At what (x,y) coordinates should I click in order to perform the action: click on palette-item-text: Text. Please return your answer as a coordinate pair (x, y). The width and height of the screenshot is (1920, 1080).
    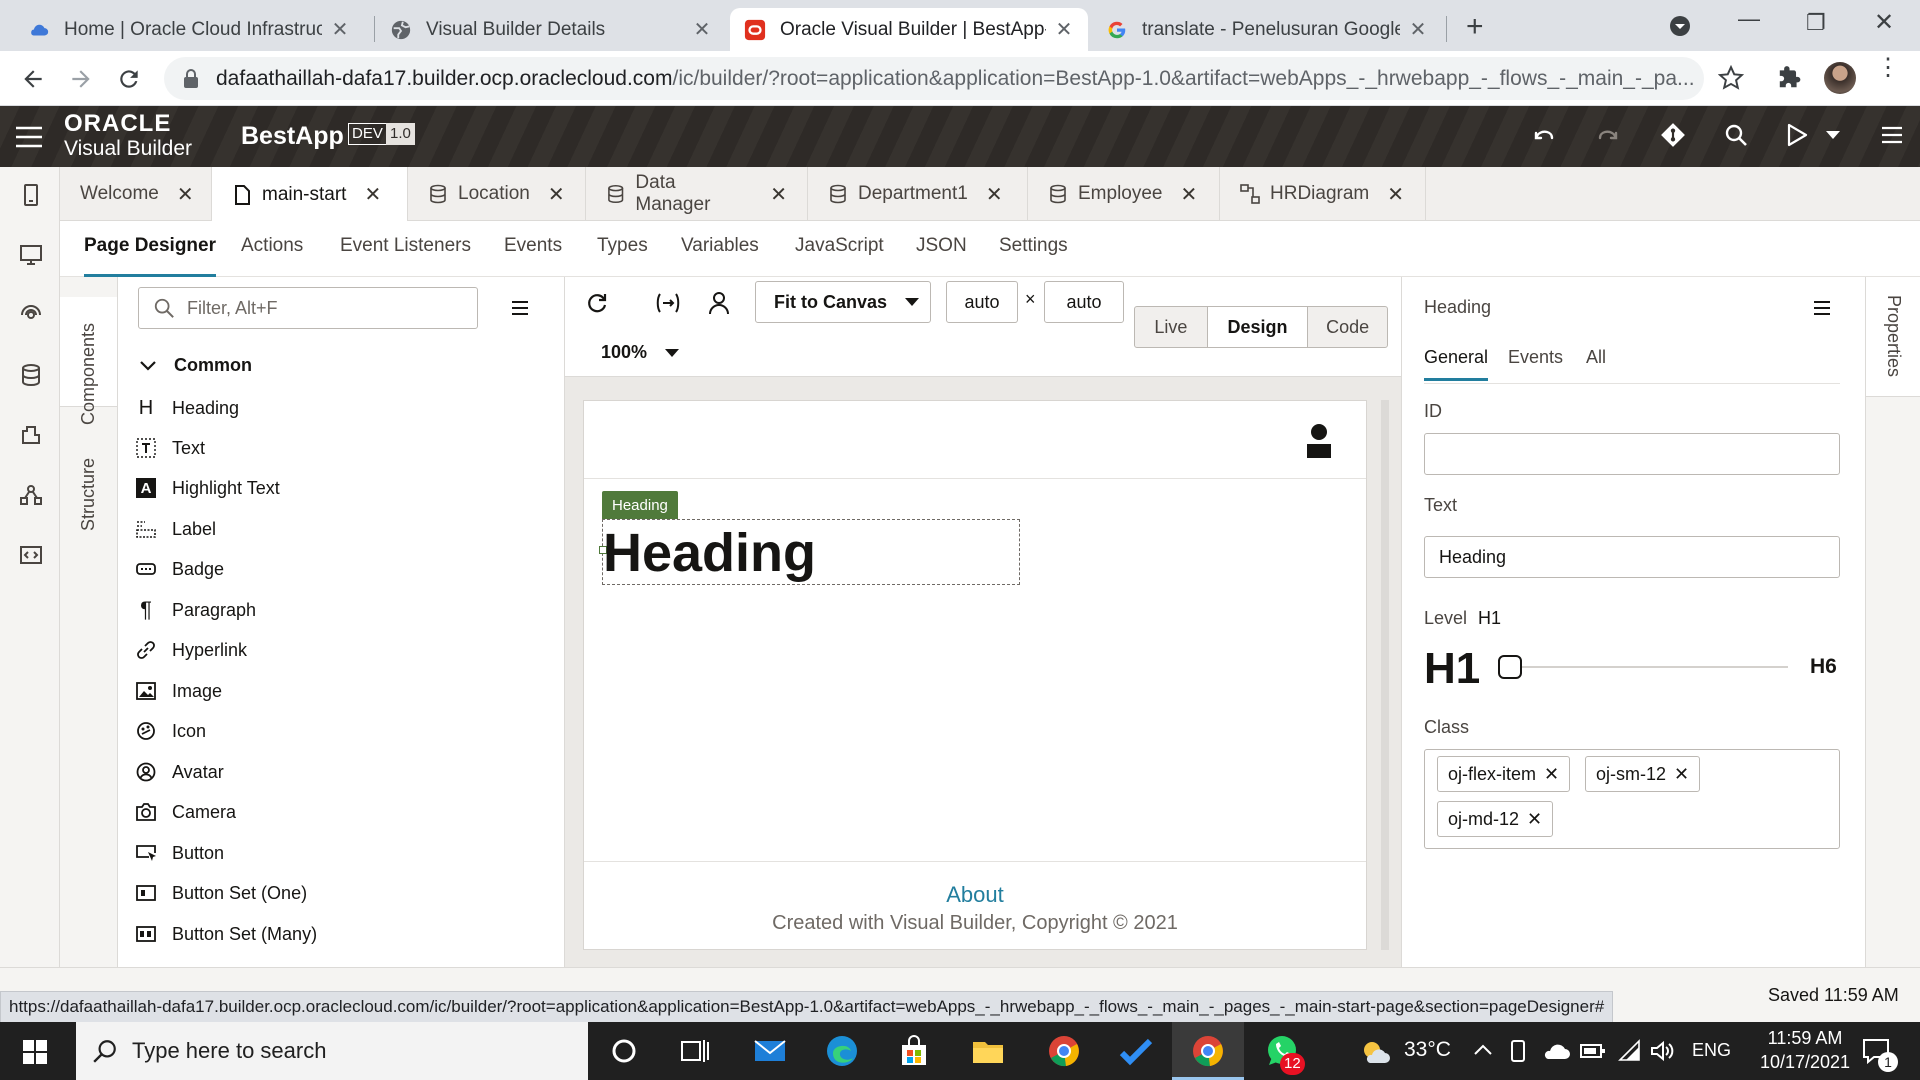
    Looking at the image, I should click on (170, 448).